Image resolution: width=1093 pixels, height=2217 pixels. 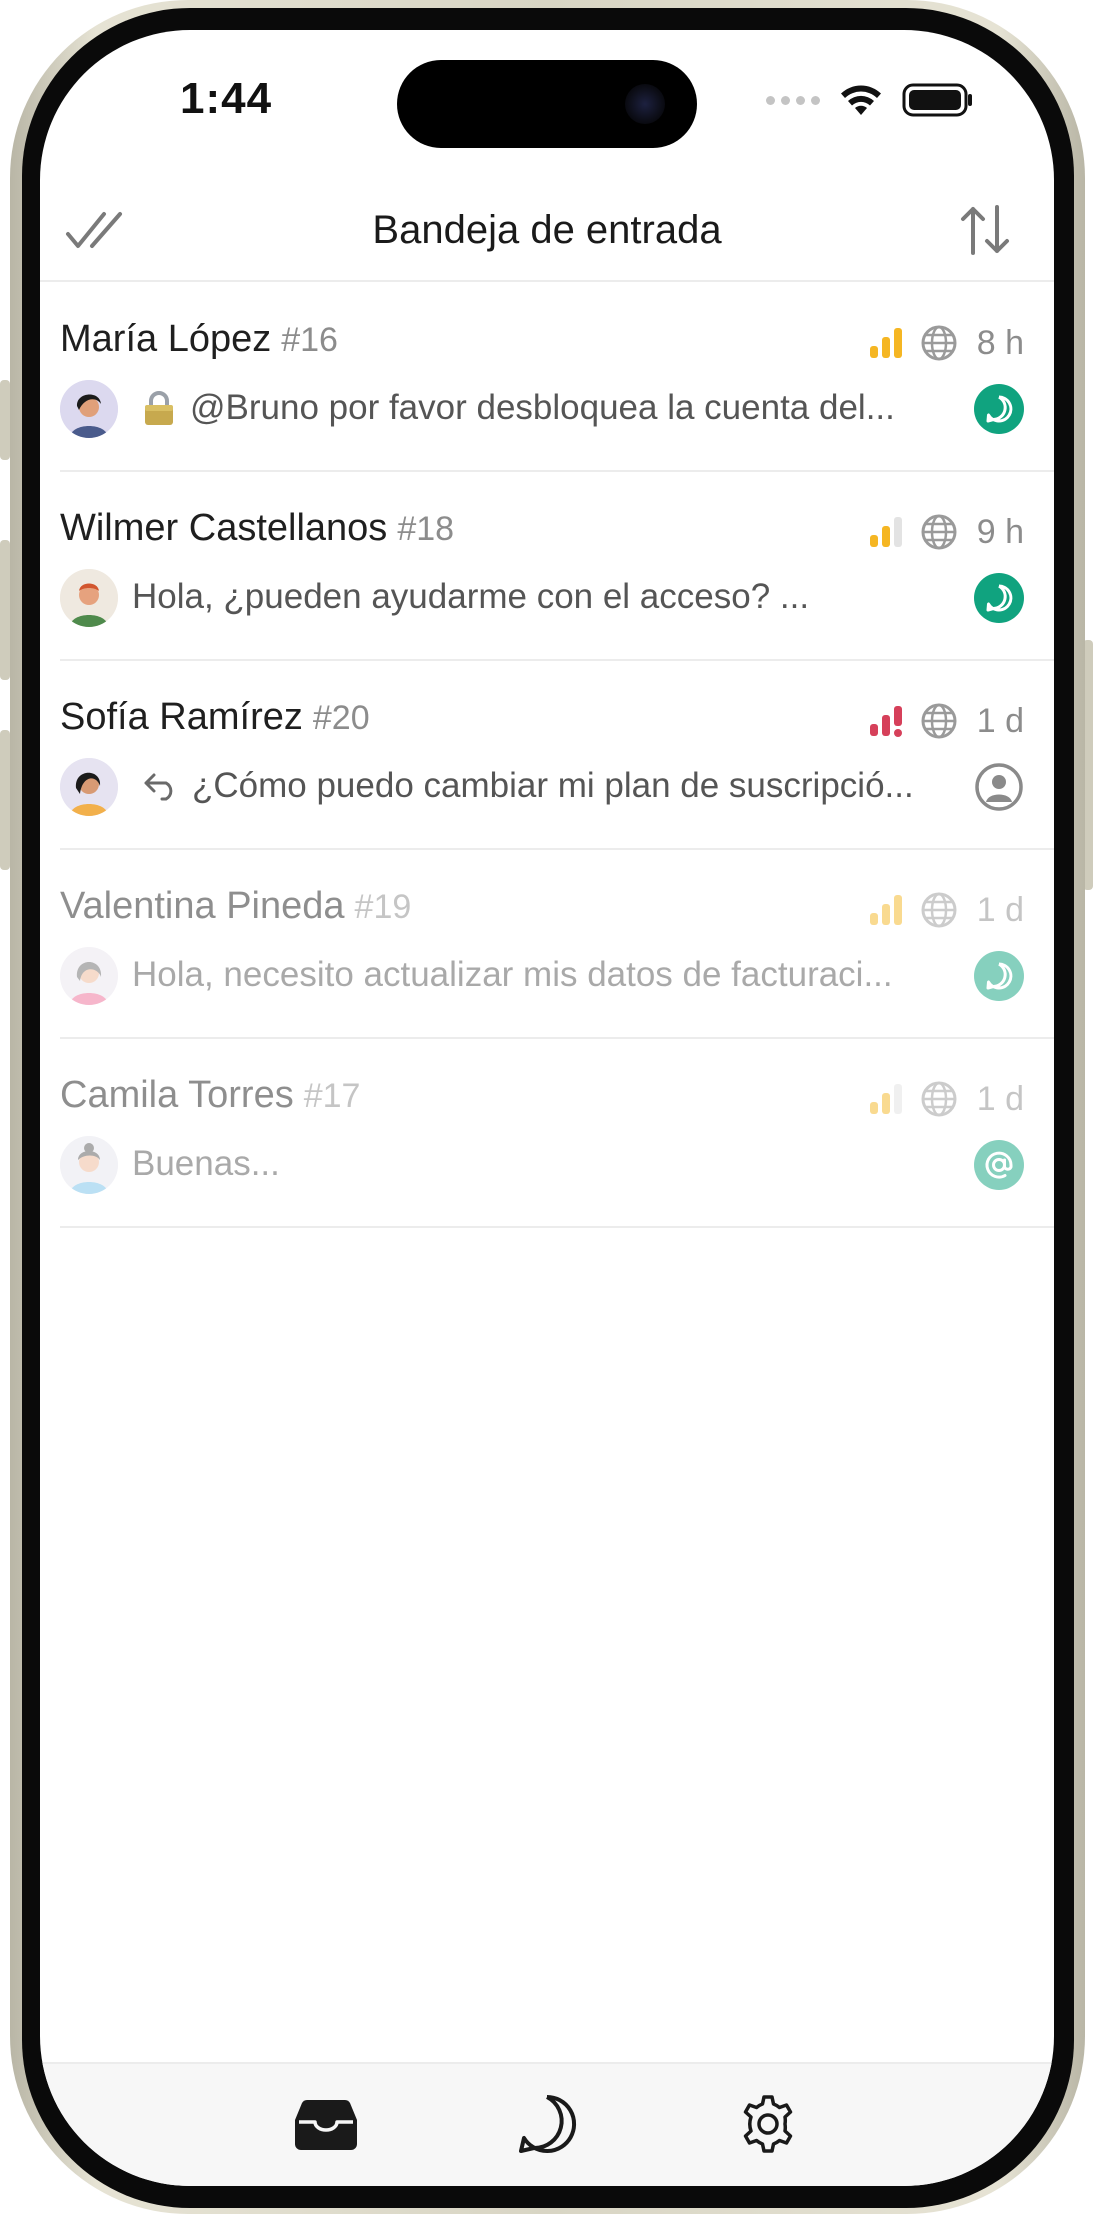 I want to click on tab-inbox, so click(x=326, y=2124).